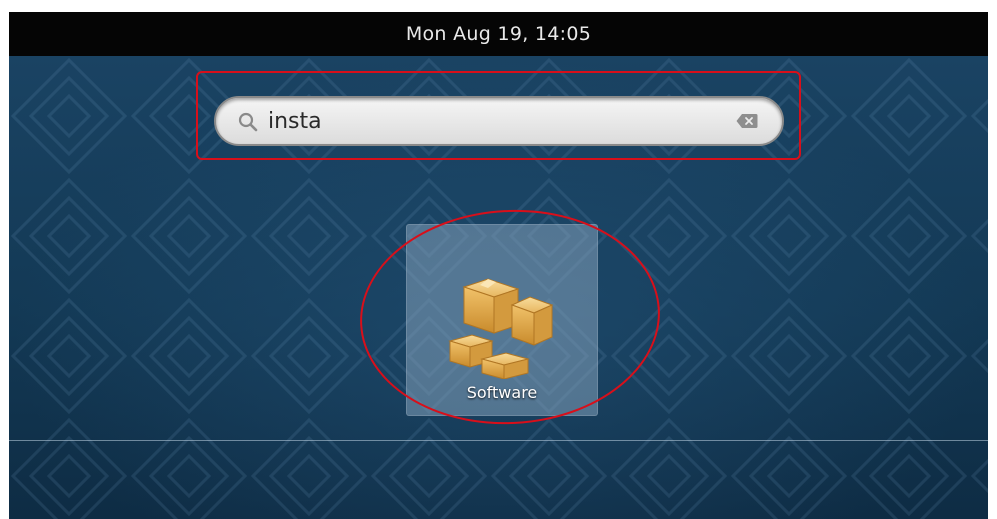 The width and height of the screenshot is (997, 519). Describe the element at coordinates (248, 122) in the screenshot. I see `search-icon` at that location.